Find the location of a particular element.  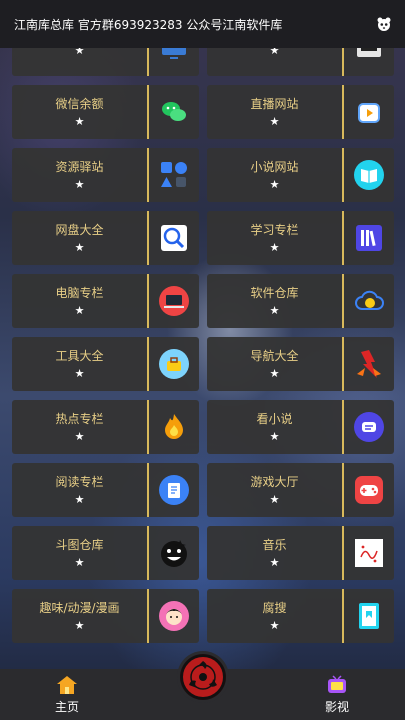

laptop-icon is located at coordinates (174, 301).